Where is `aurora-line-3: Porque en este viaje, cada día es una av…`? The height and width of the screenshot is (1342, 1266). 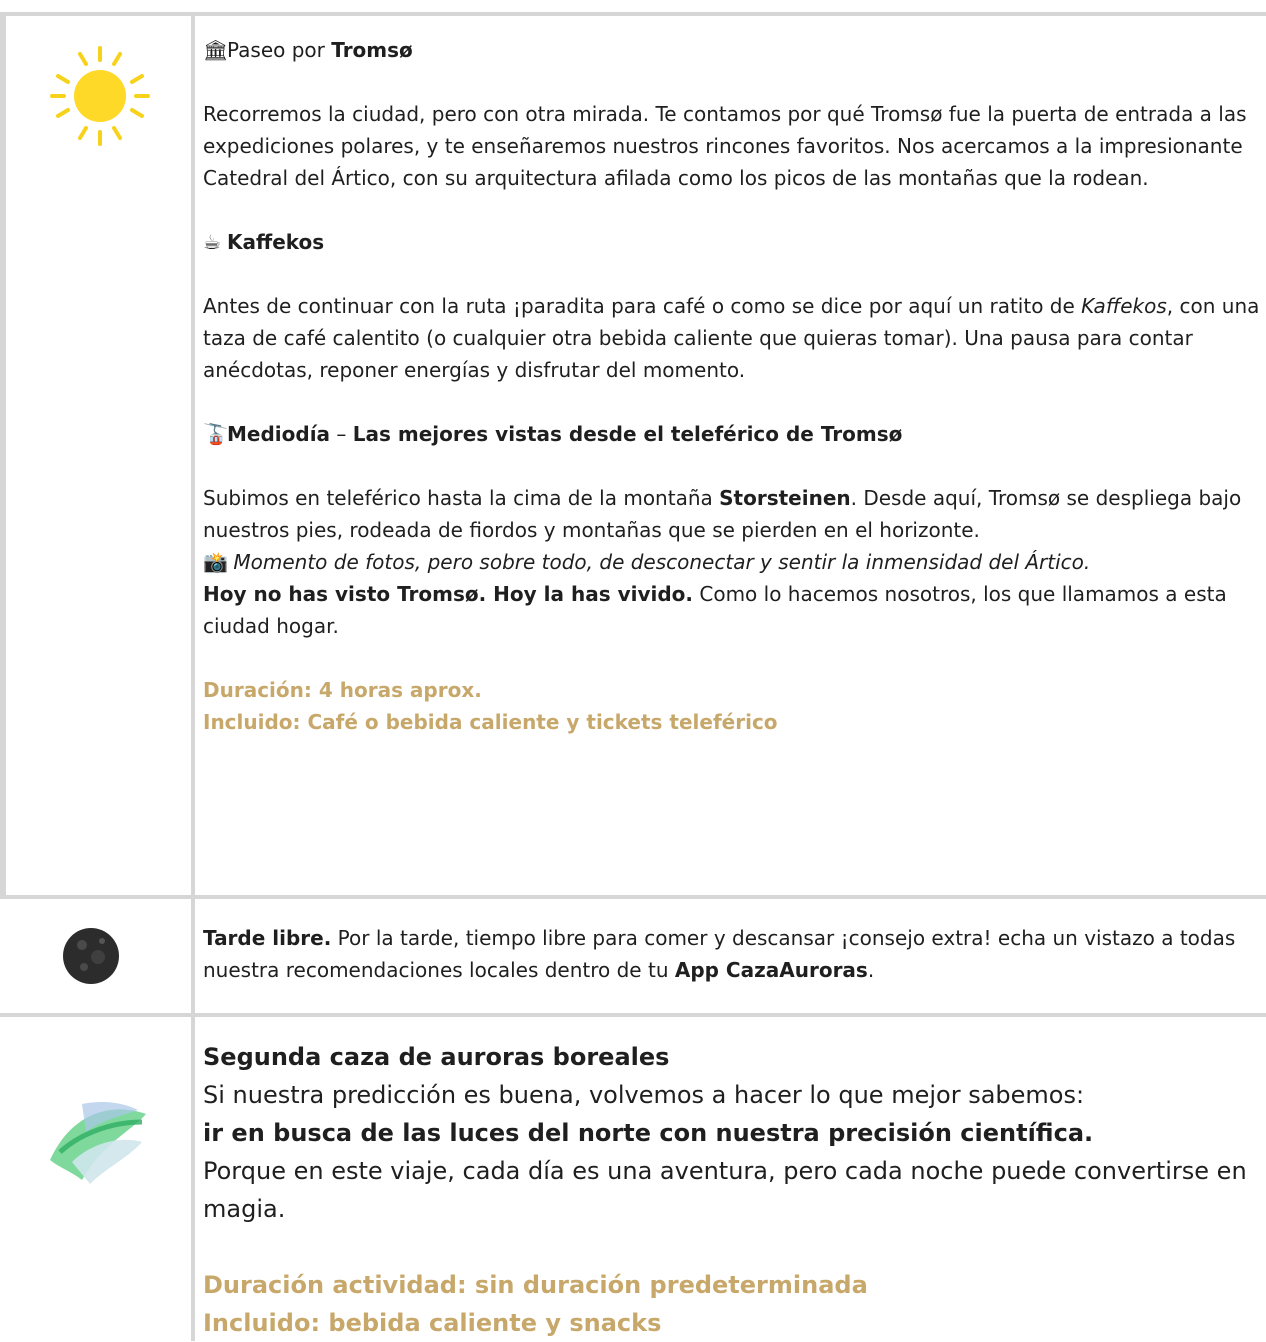
aurora-line-3: Porque en este viaje, cada día es una av… is located at coordinates (725, 1190).